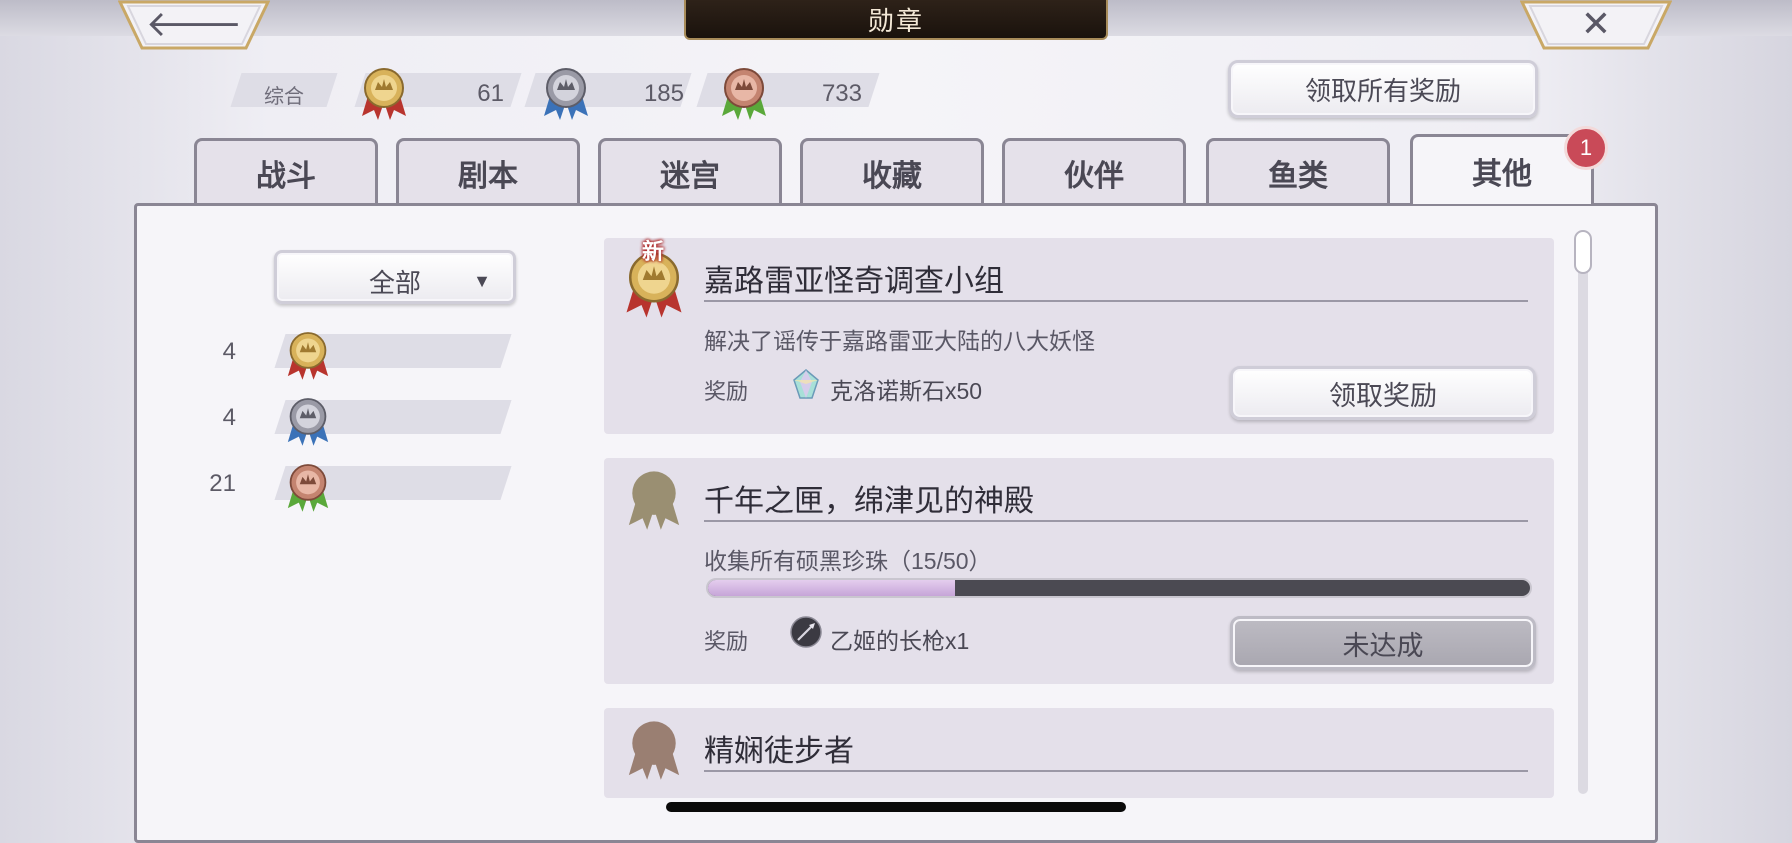  What do you see at coordinates (286, 171) in the screenshot?
I see `tab-battle: 战斗` at bounding box center [286, 171].